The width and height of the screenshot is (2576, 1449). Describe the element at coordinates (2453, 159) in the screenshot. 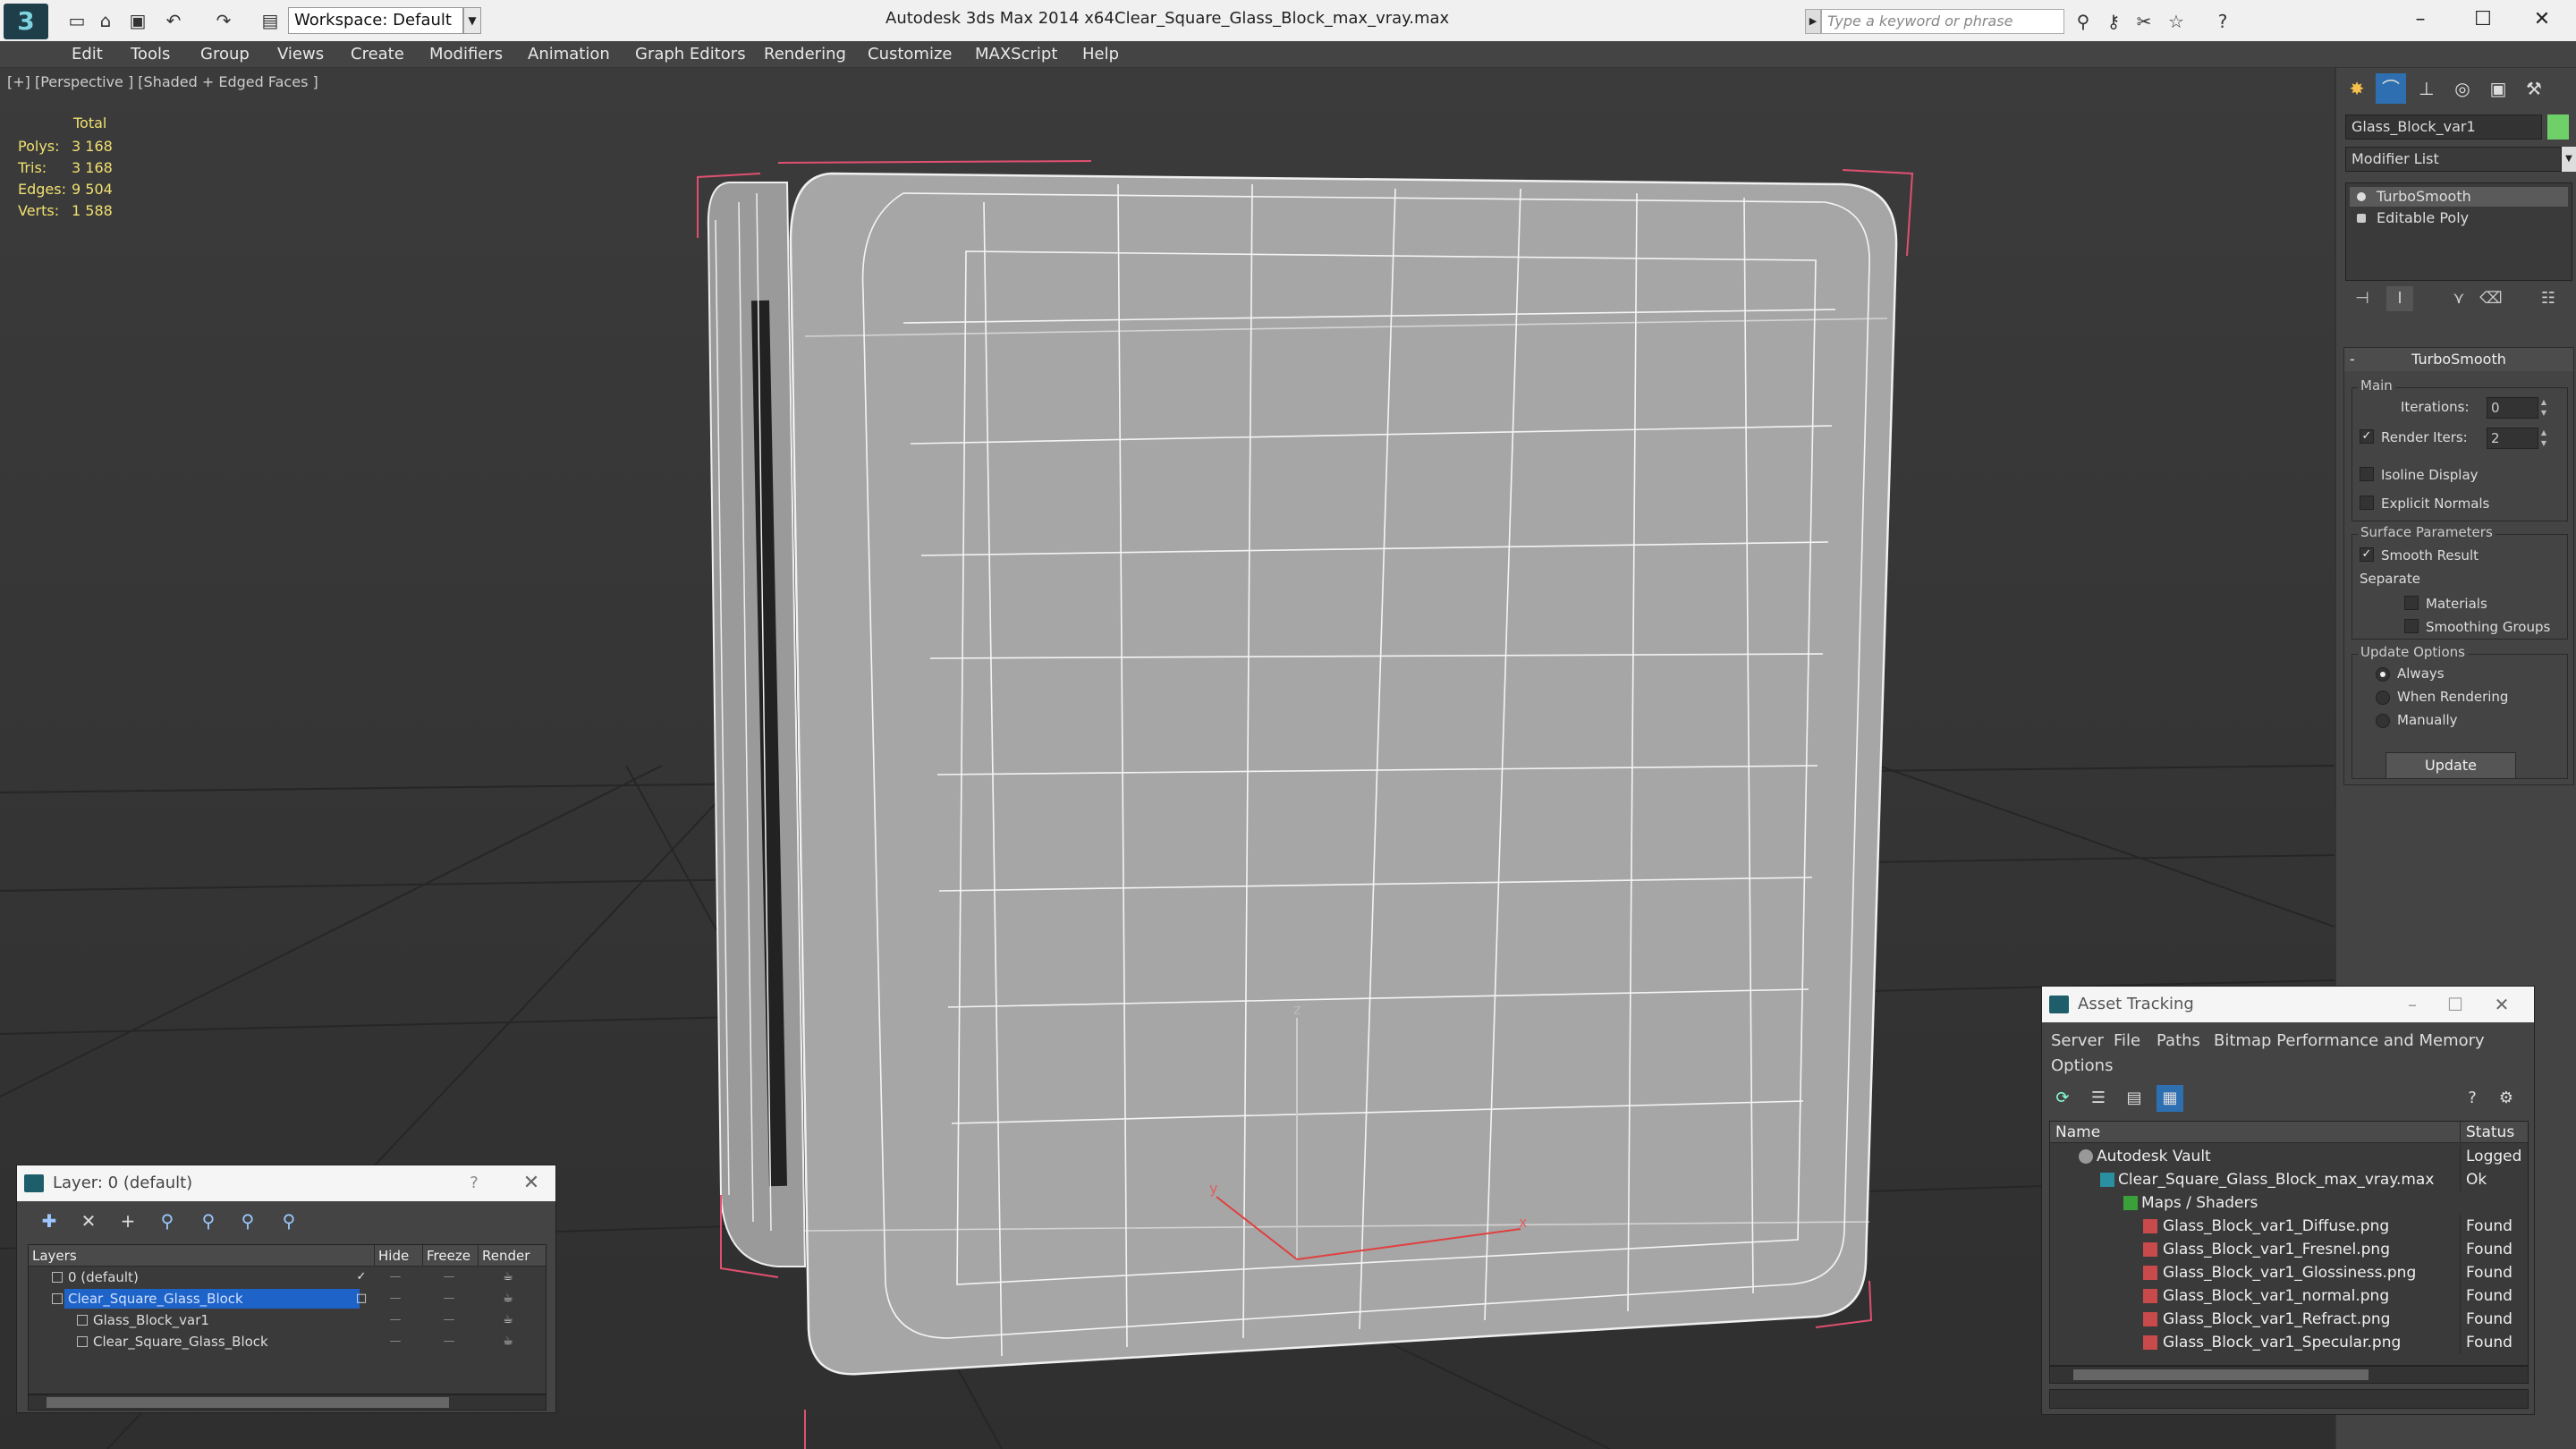

I see `modifier-list-select: Modifier List` at that location.